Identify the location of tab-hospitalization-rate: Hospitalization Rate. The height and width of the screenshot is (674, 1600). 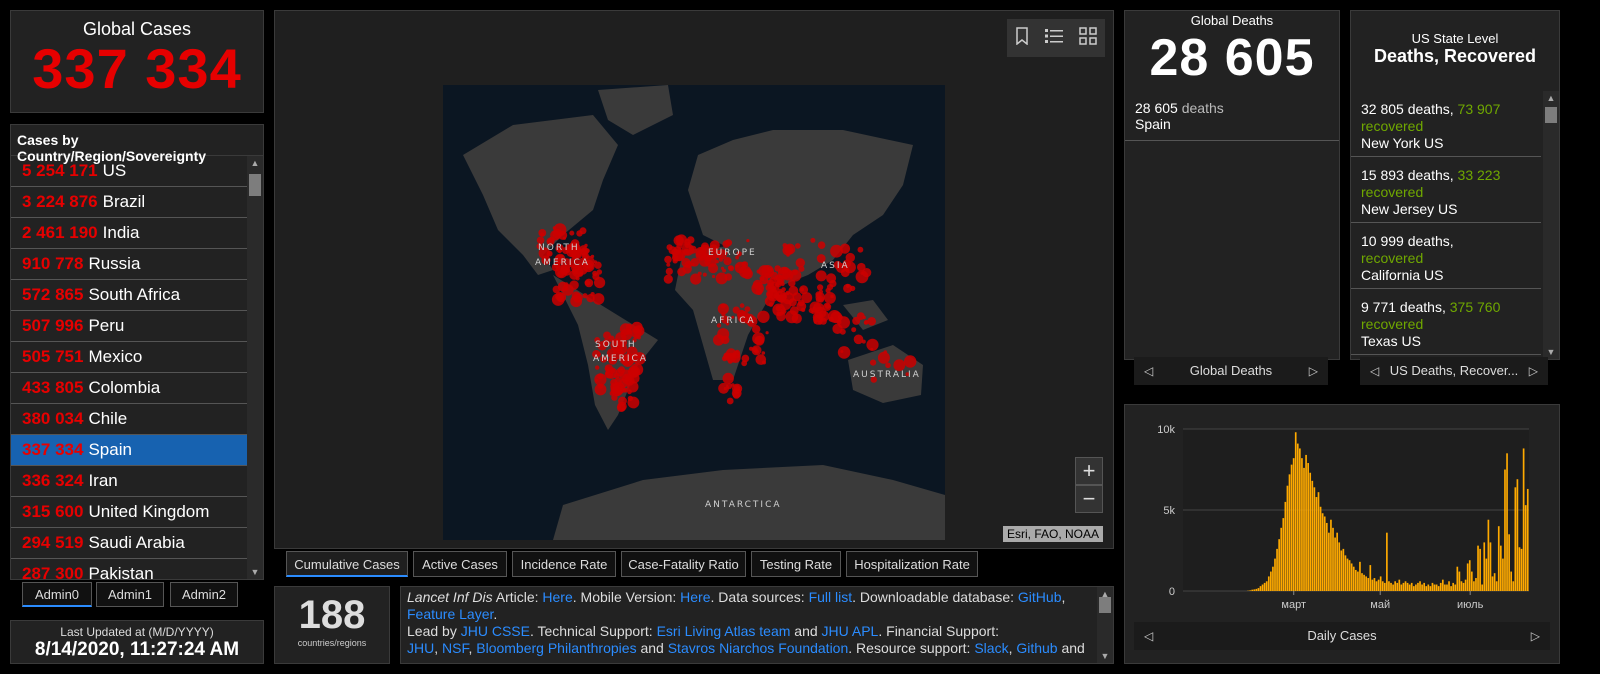
(912, 564).